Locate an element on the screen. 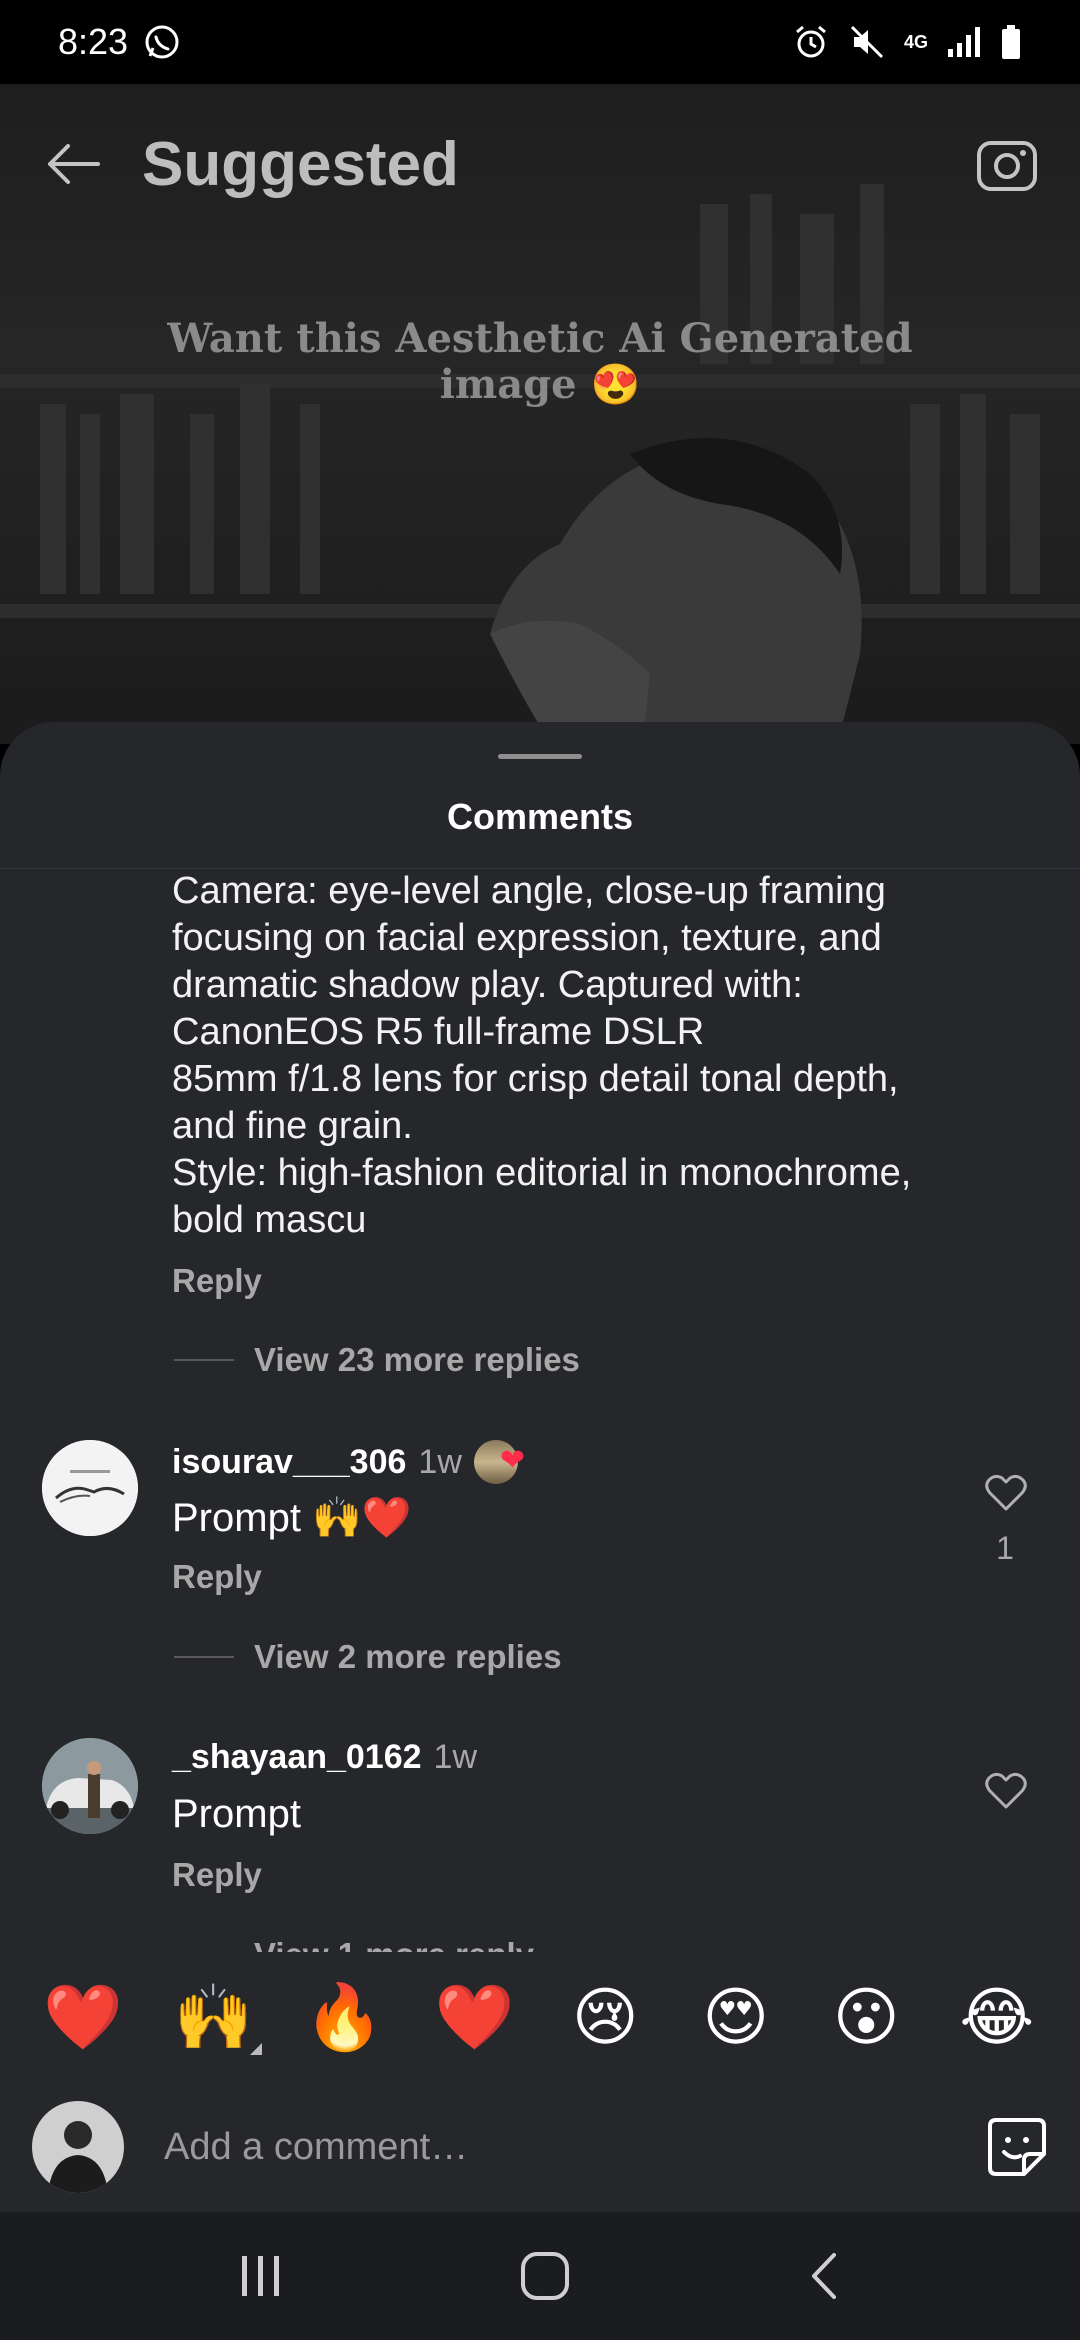 This screenshot has width=1080, height=2340. comment-text: Prompt is located at coordinates (236, 1814).